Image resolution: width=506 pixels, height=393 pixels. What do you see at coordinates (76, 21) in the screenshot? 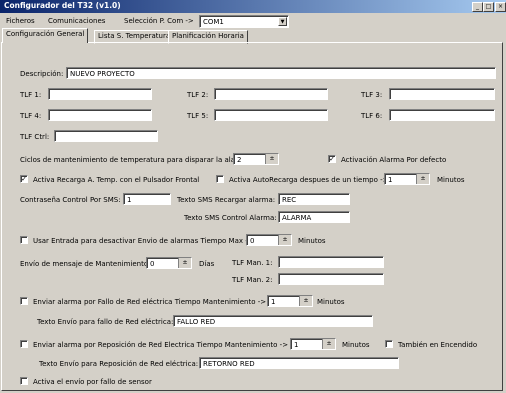
I see `menu-comunicaciones: Comunicaciones` at bounding box center [76, 21].